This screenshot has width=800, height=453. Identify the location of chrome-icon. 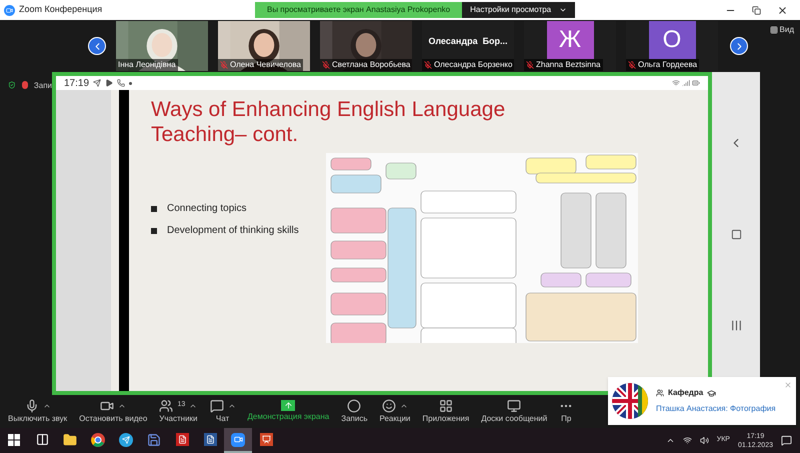
(98, 439).